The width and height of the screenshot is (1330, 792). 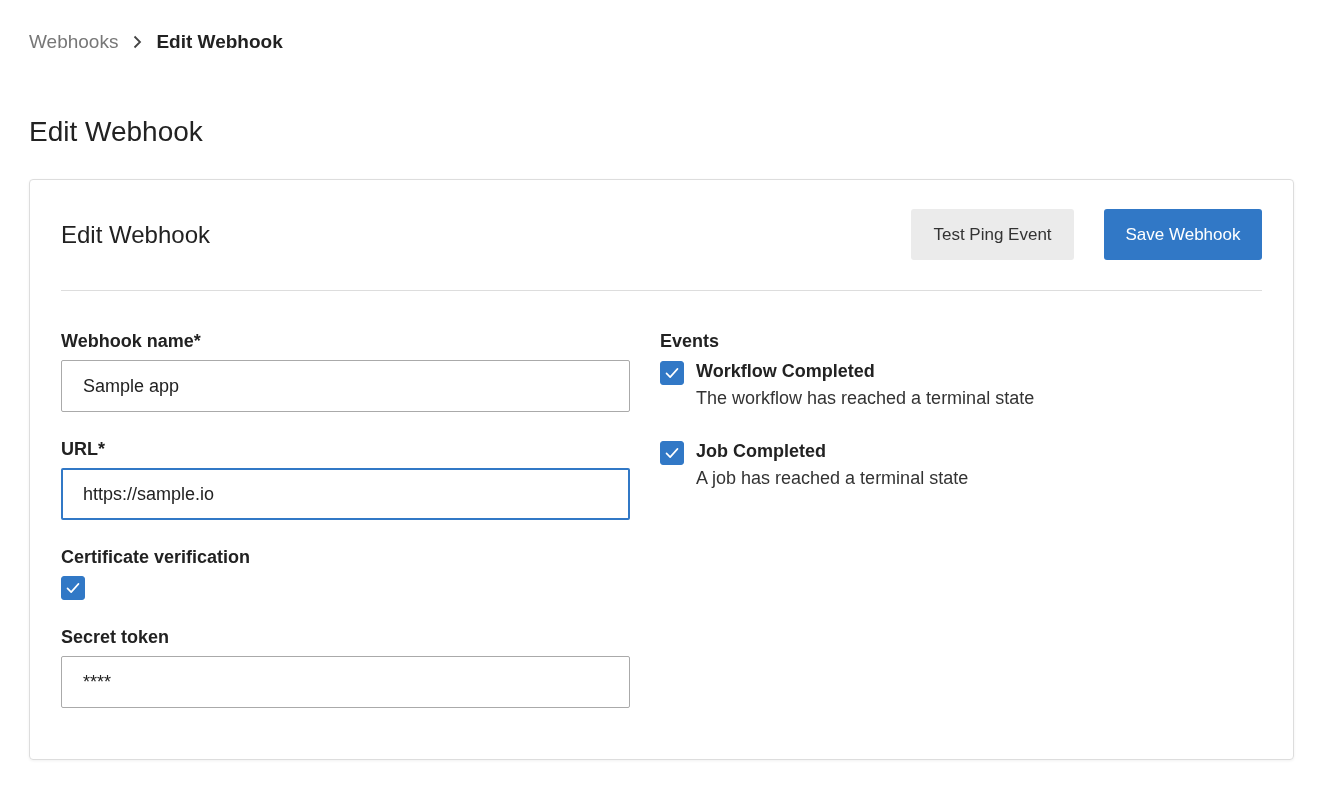 I want to click on input-field: https://sample.io, so click(x=345, y=494).